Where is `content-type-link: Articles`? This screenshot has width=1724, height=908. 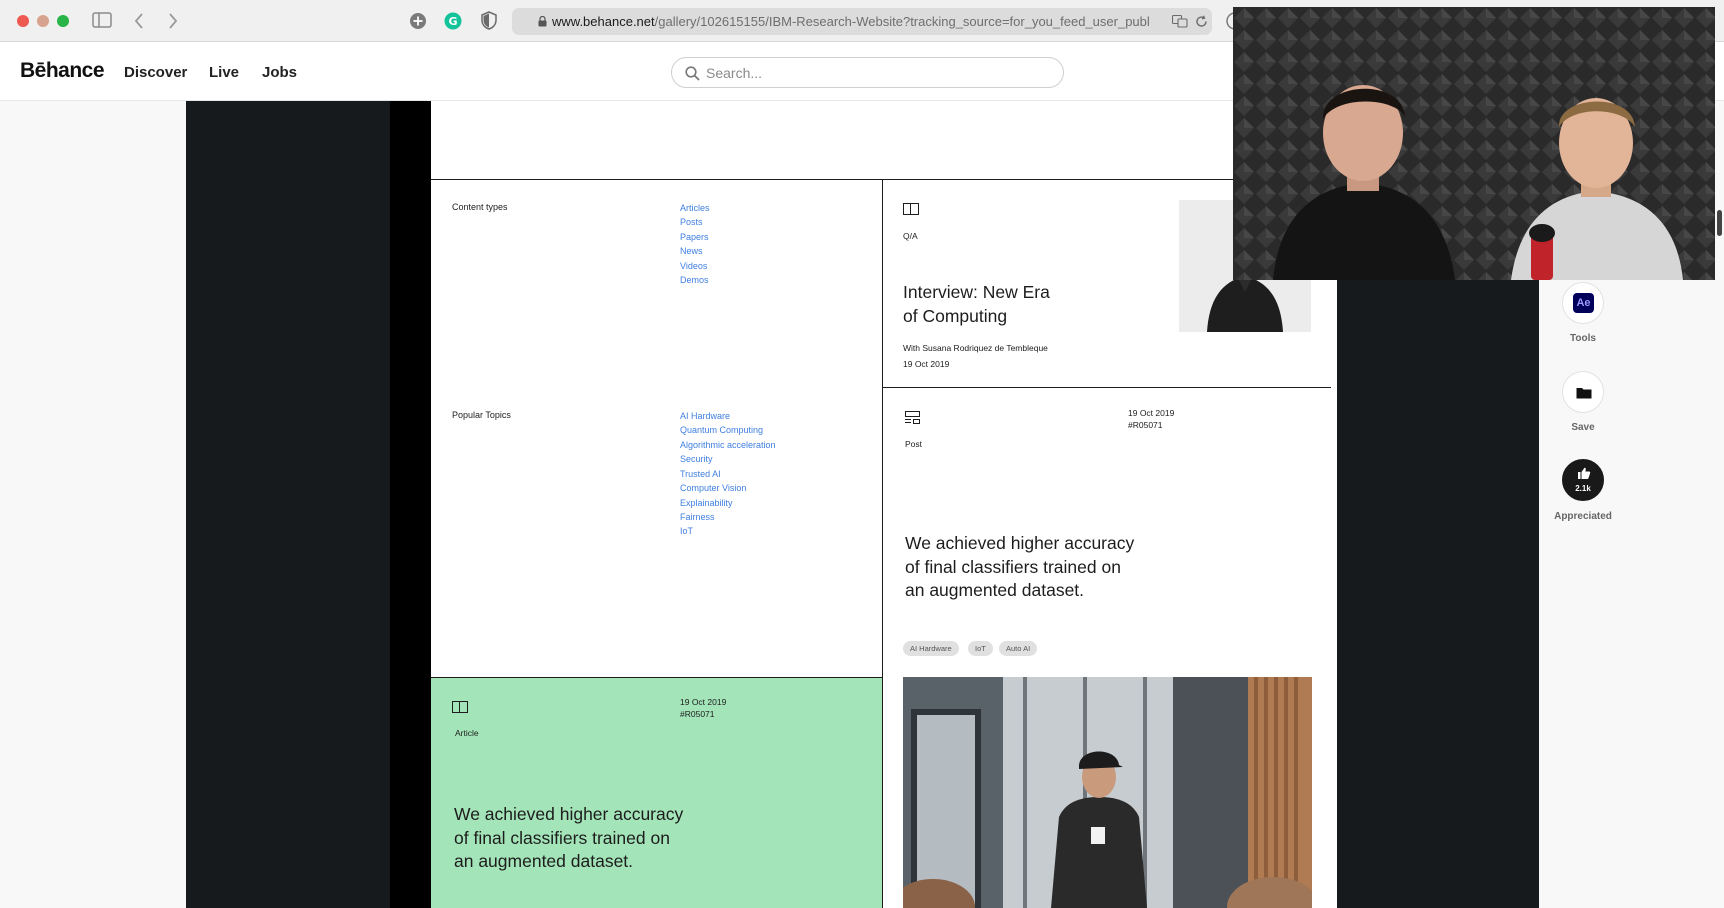
content-type-link: Articles is located at coordinates (695, 208).